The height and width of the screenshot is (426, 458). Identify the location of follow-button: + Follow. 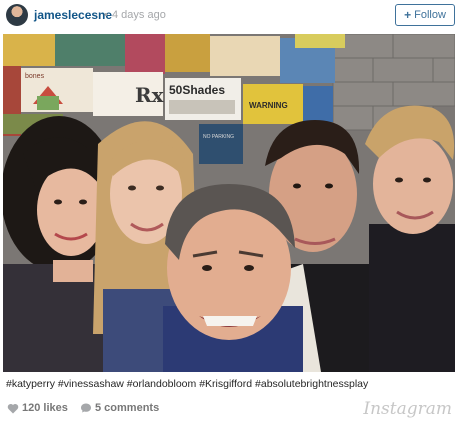
(425, 15).